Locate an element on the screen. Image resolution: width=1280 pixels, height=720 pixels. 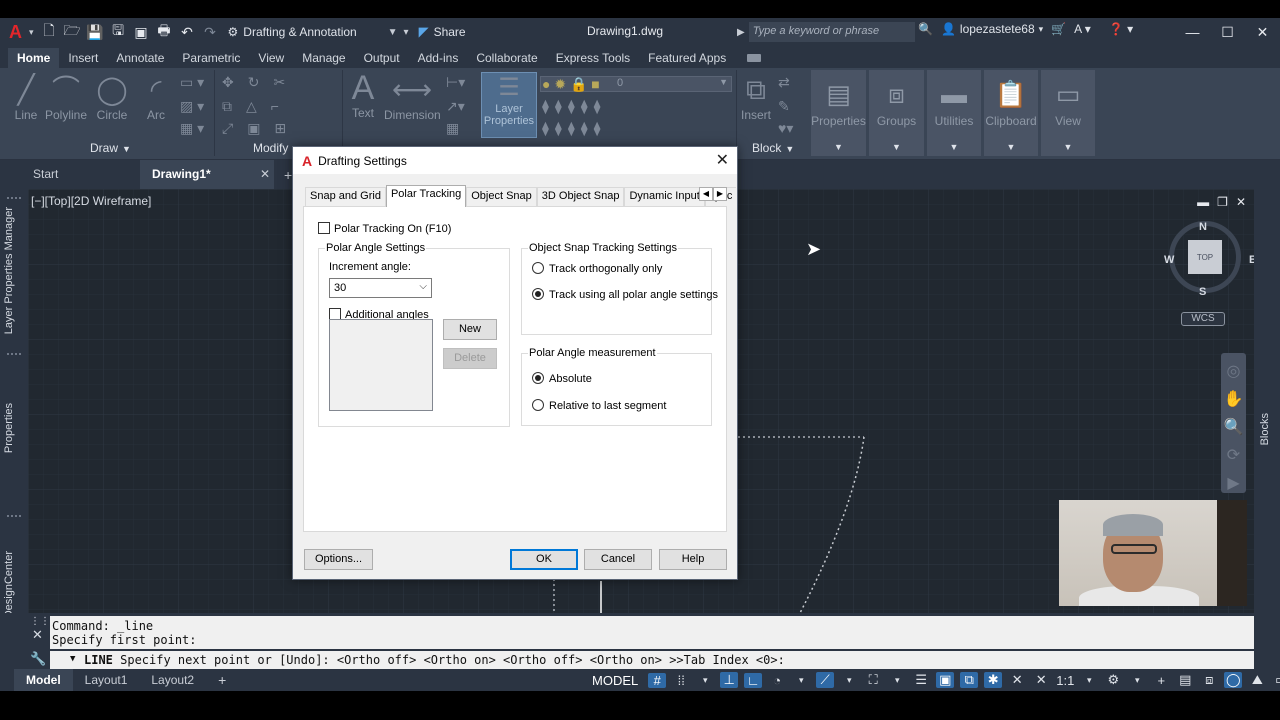
compass-west: W is located at coordinates (1169, 260).